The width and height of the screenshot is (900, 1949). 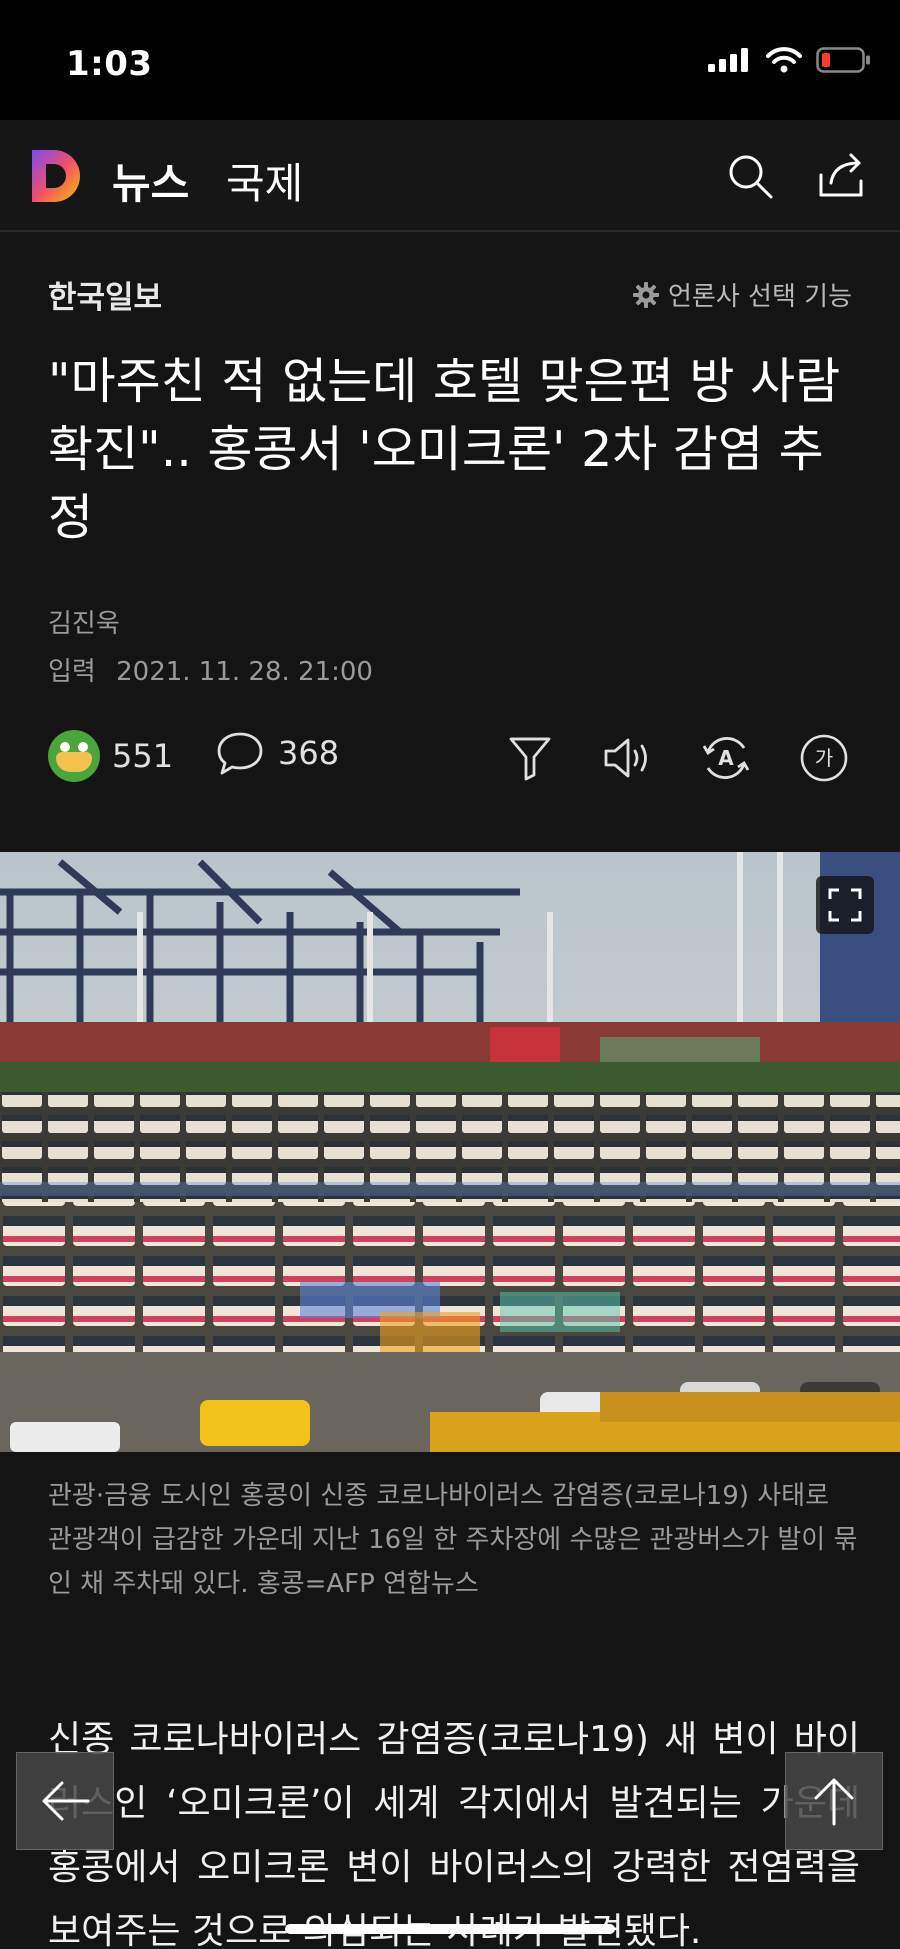 What do you see at coordinates (150, 180) in the screenshot?
I see `brand-title: 뉴스` at bounding box center [150, 180].